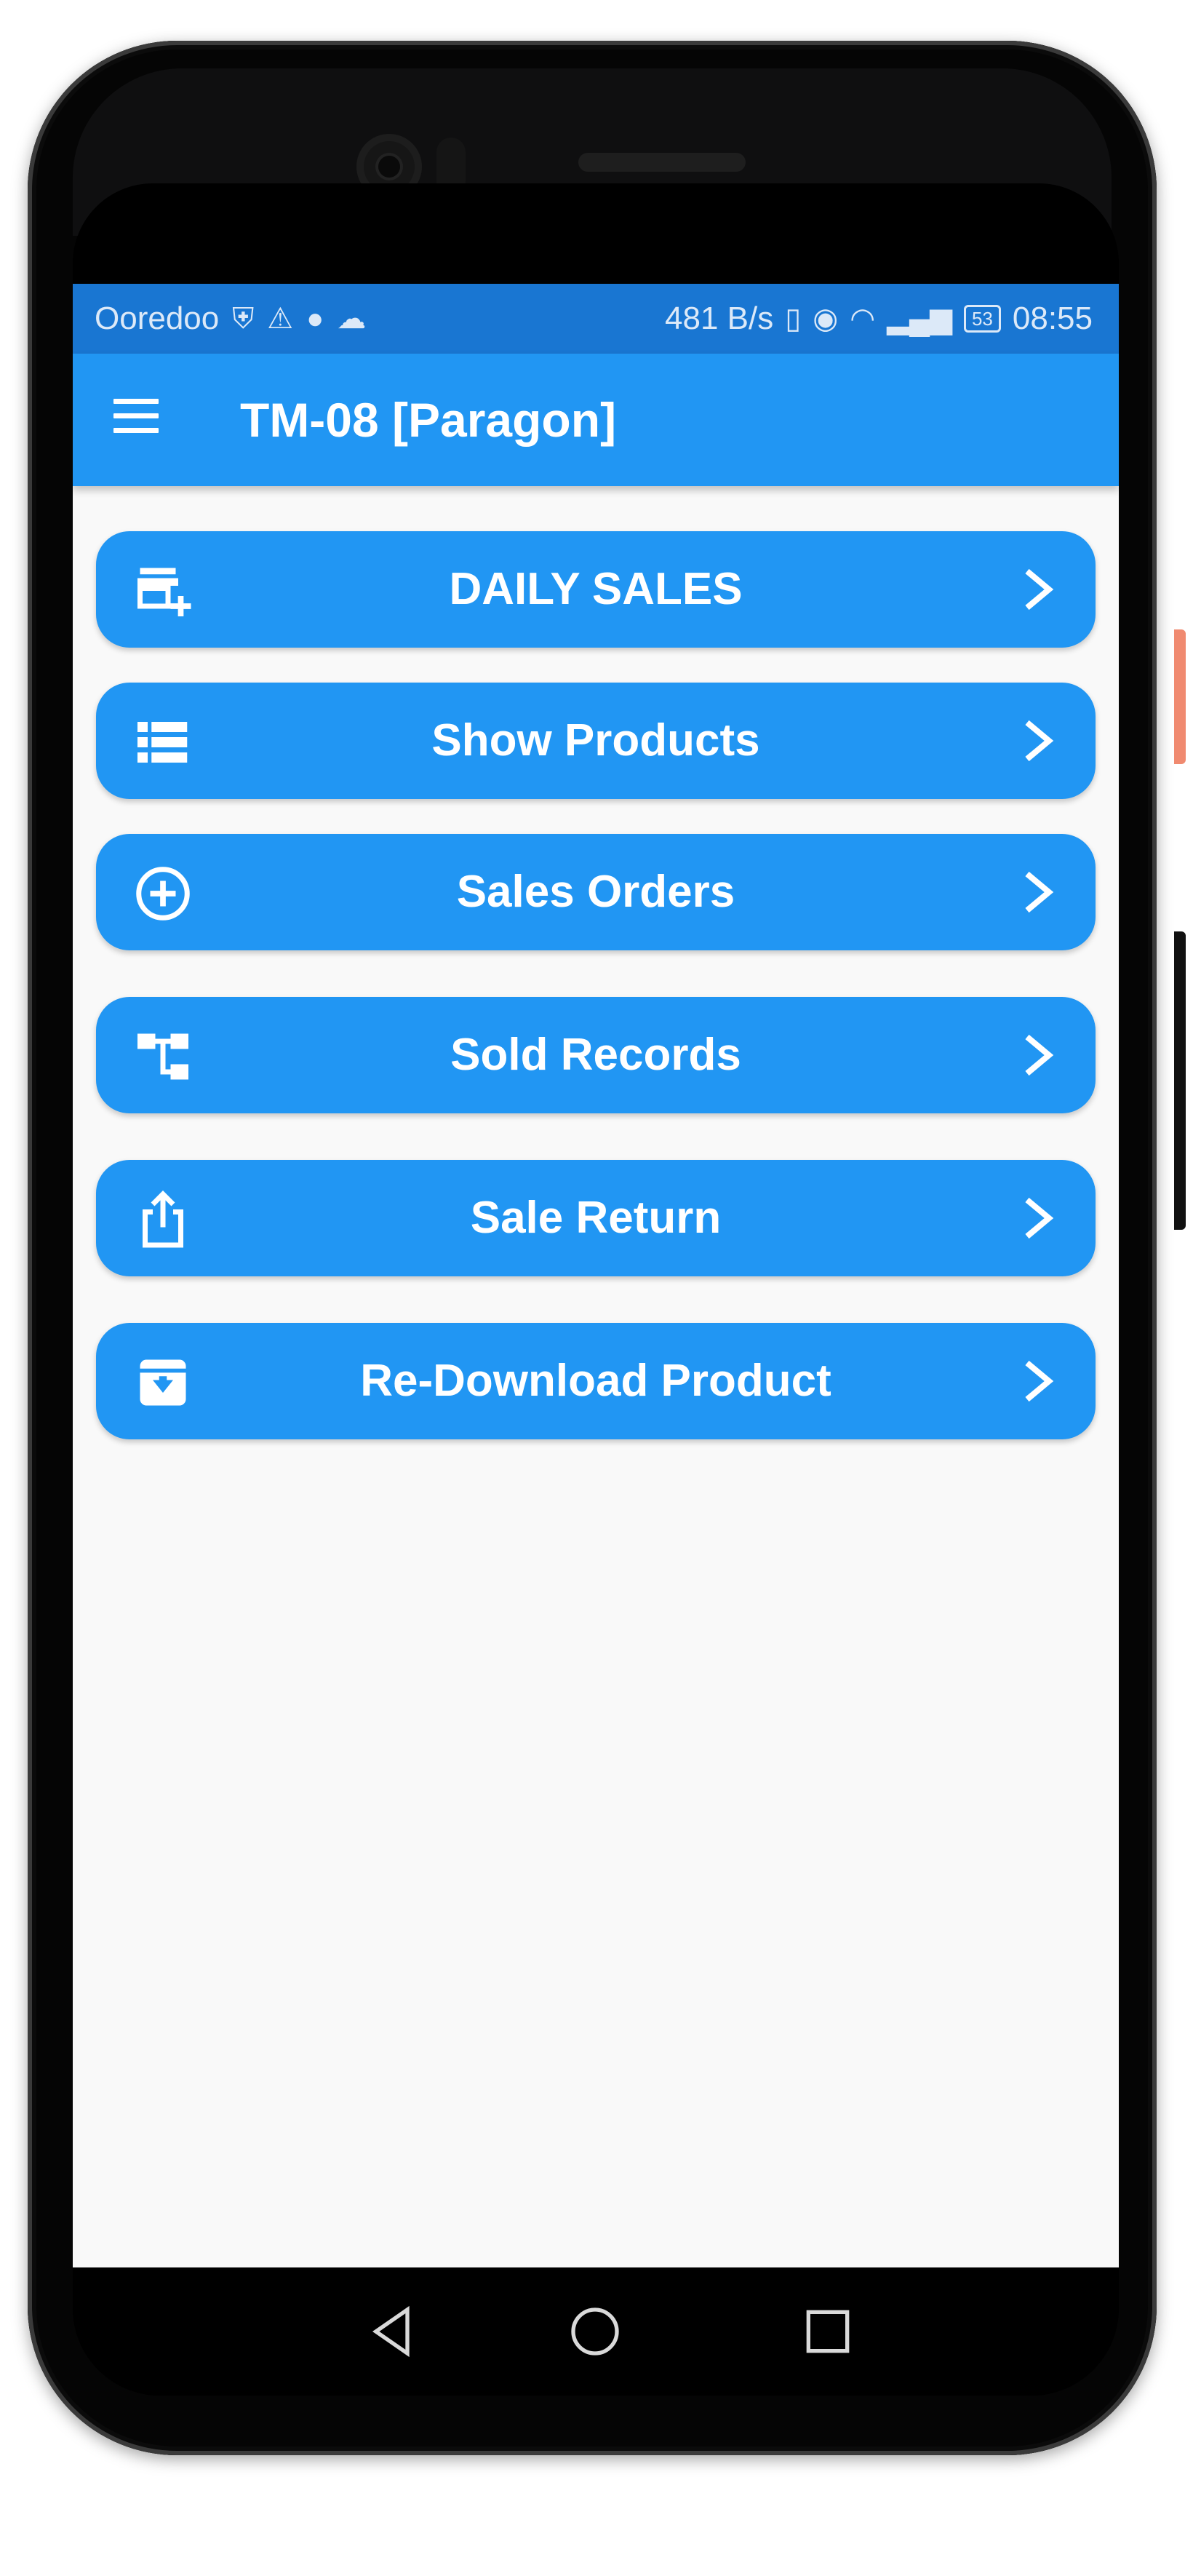 This screenshot has height=2576, width=1193. Describe the element at coordinates (662, 162) in the screenshot. I see `earpiece-speaker` at that location.